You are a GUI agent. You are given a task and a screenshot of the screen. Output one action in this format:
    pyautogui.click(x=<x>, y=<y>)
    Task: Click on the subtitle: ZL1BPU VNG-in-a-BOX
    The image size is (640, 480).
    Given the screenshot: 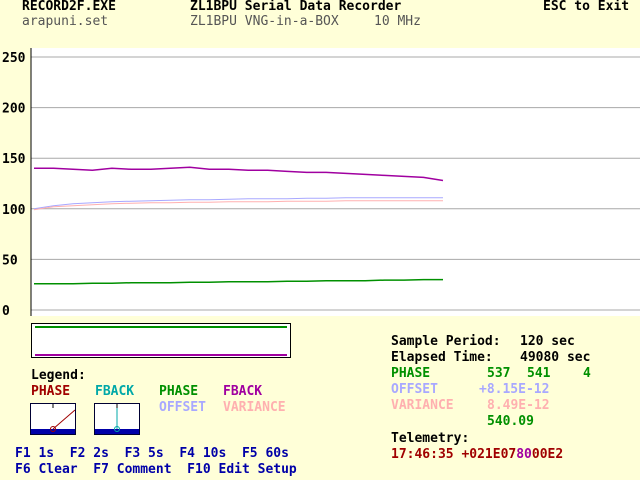 What is the action you would take?
    pyautogui.click(x=264, y=21)
    